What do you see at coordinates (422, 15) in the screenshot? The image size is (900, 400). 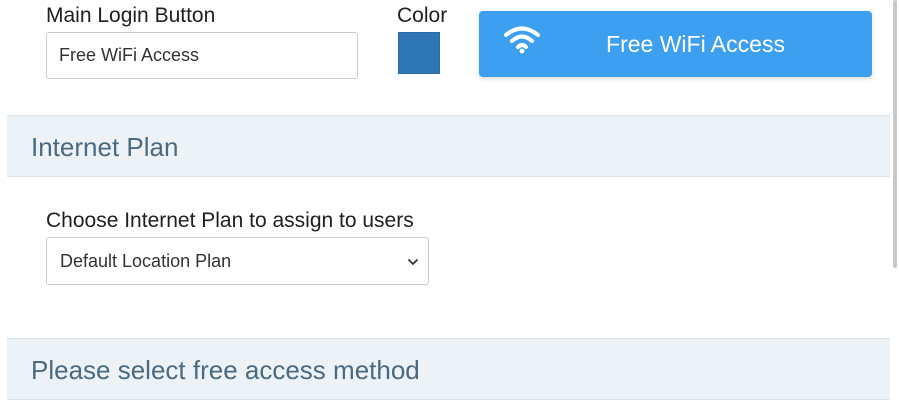 I see `color-label: Color` at bounding box center [422, 15].